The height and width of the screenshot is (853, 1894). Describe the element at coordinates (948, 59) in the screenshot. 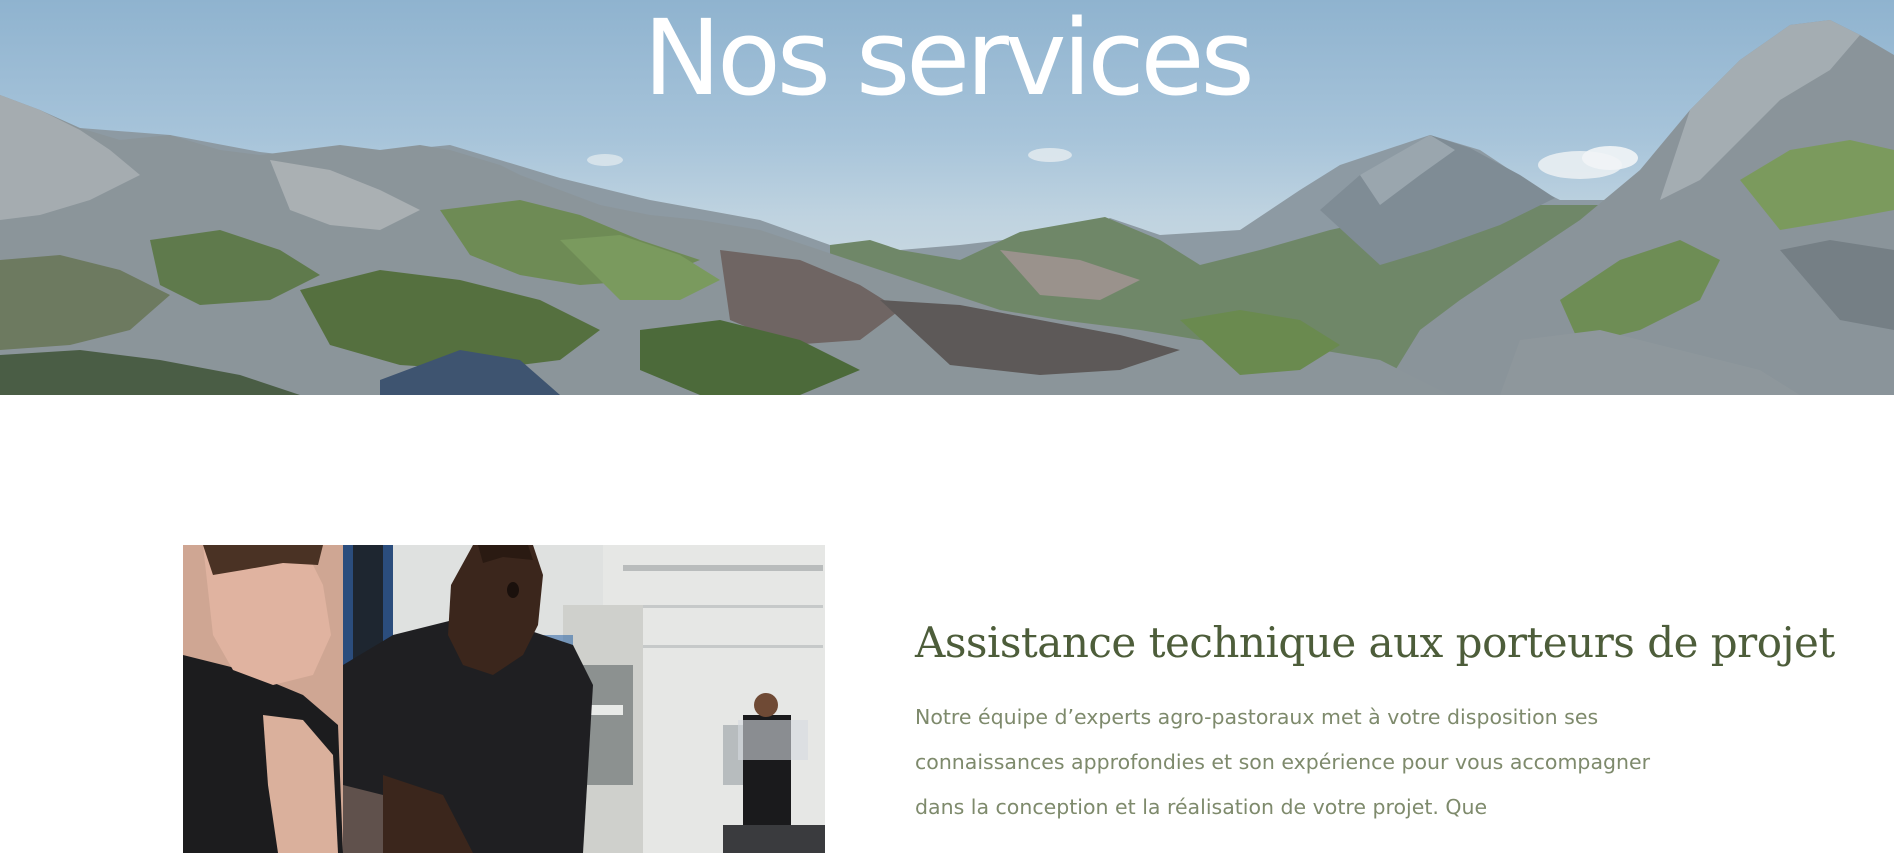

I see `page-title: Nos services` at that location.